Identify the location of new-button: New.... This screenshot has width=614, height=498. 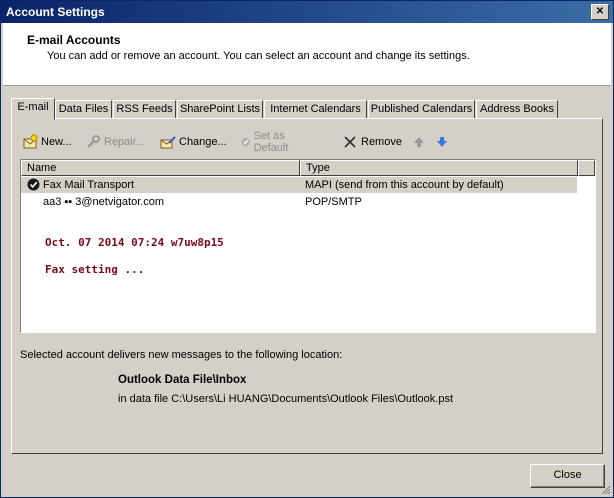
(47, 142).